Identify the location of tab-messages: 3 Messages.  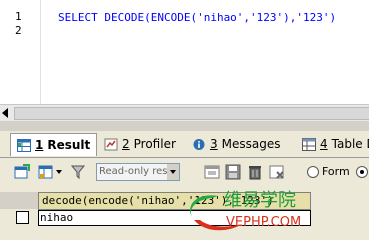
(236, 144).